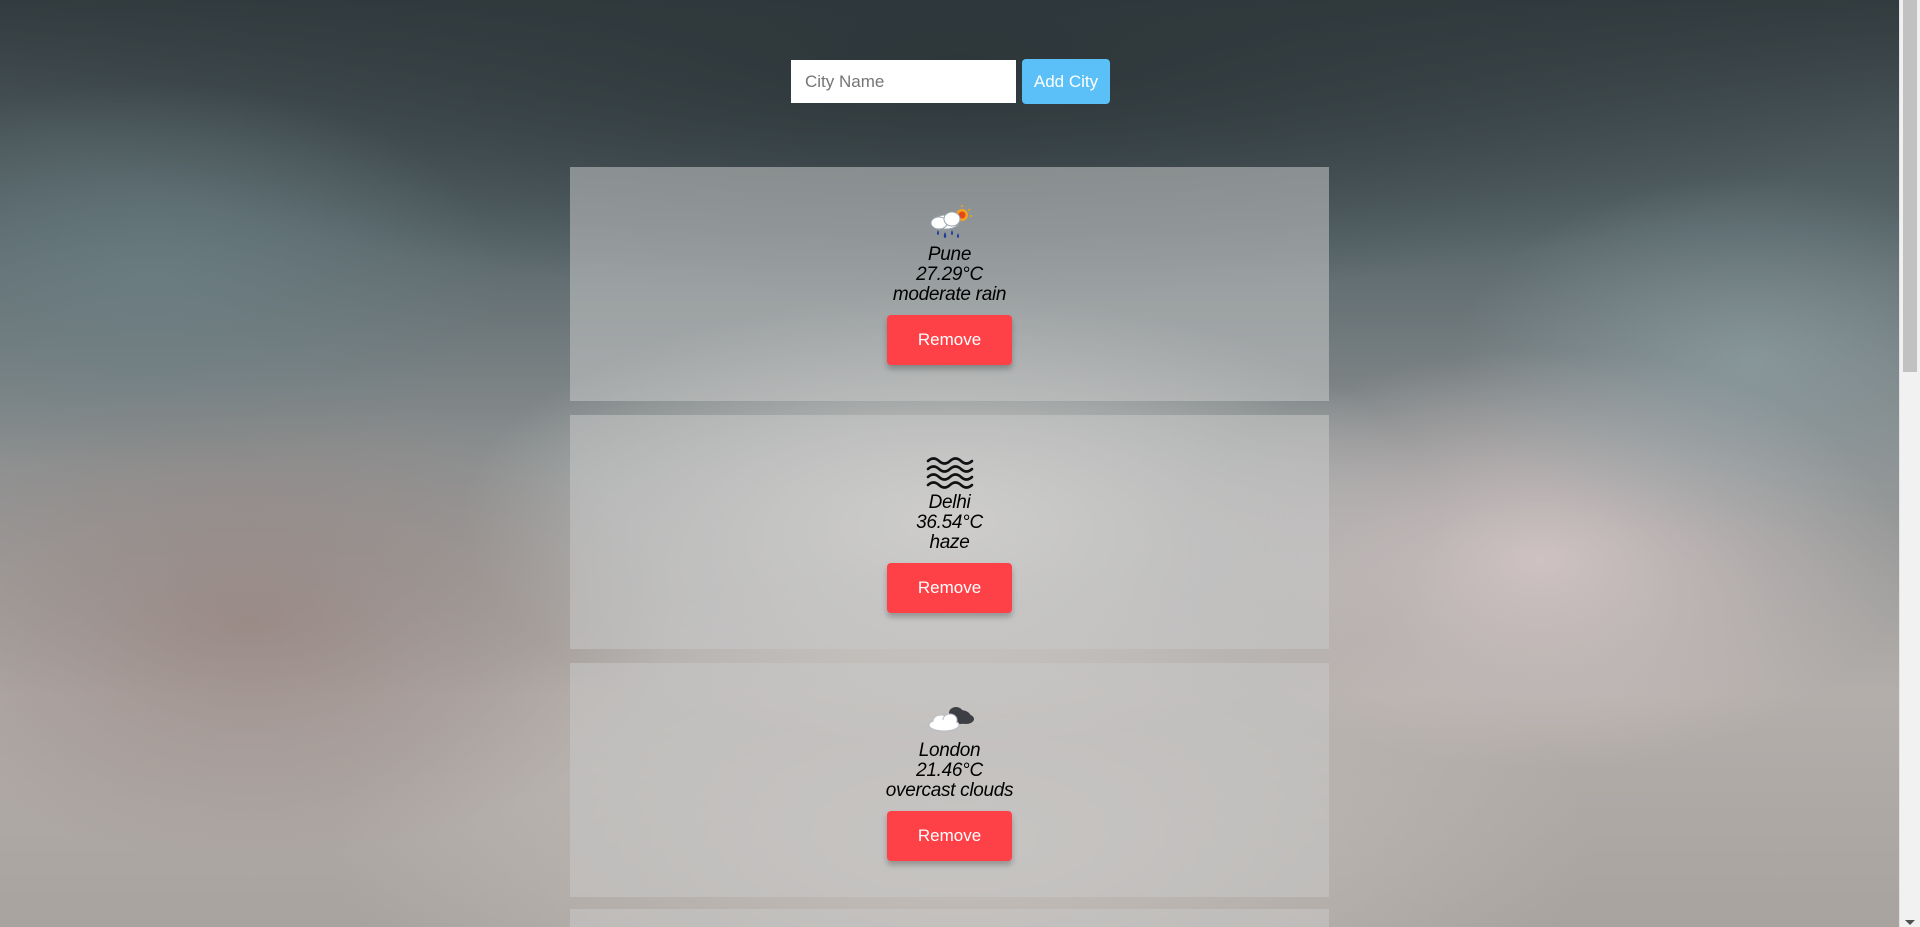 Image resolution: width=1920 pixels, height=927 pixels. I want to click on scrollbar-thumb, so click(1910, 186).